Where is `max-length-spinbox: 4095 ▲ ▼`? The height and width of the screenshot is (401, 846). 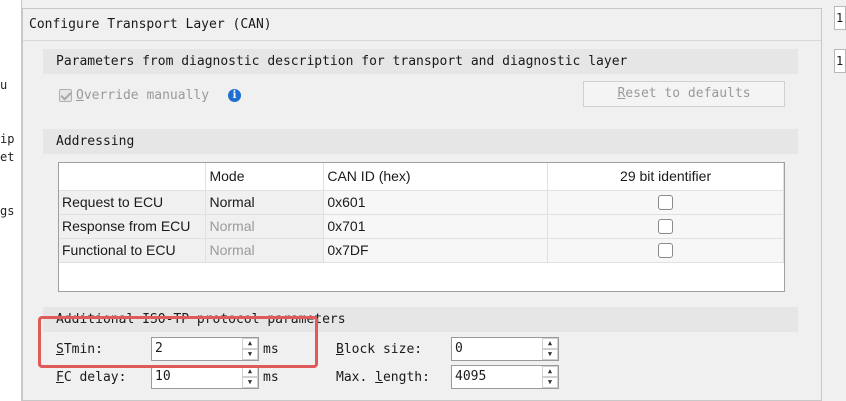
max-length-spinbox: 4095 ▲ ▼ is located at coordinates (505, 377).